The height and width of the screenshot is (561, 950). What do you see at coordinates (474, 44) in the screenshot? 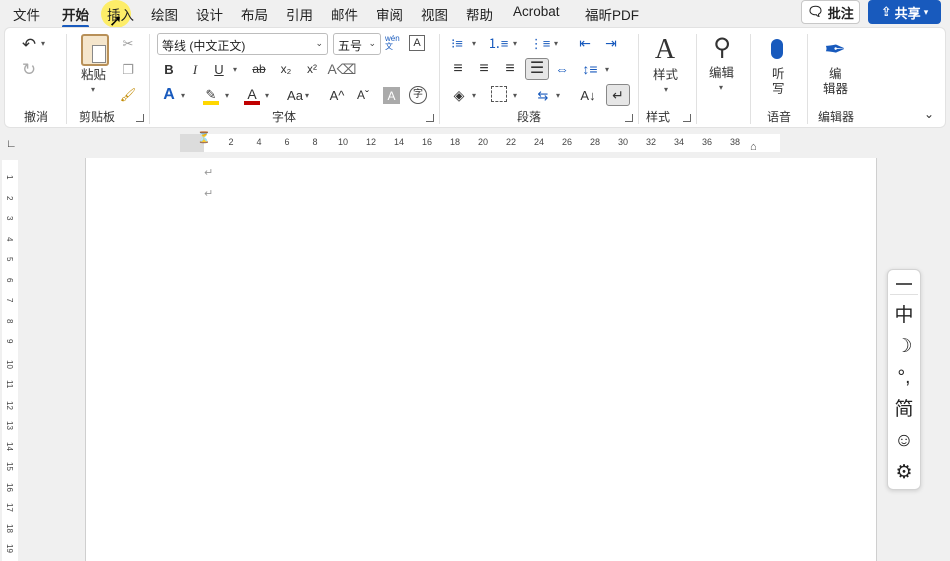
I see `bullets-dropdown-icon: ▾` at bounding box center [474, 44].